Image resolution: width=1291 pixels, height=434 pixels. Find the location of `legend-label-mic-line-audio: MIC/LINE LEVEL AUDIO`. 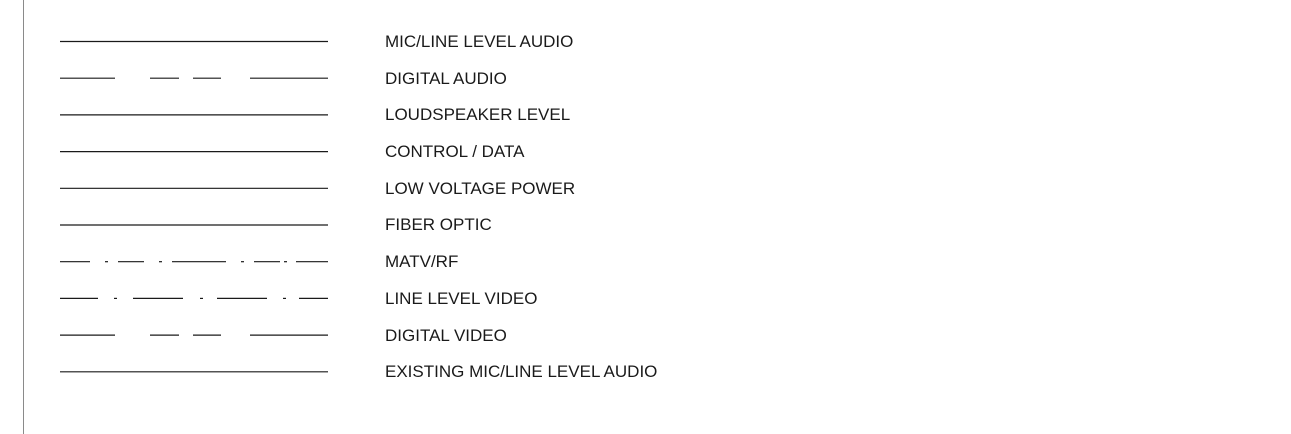

legend-label-mic-line-audio: MIC/LINE LEVEL AUDIO is located at coordinates (479, 41).